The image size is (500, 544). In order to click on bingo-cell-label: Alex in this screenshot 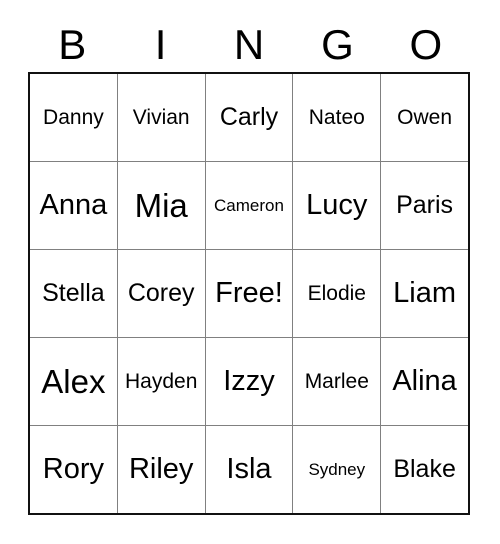, I will do `click(73, 381)`.